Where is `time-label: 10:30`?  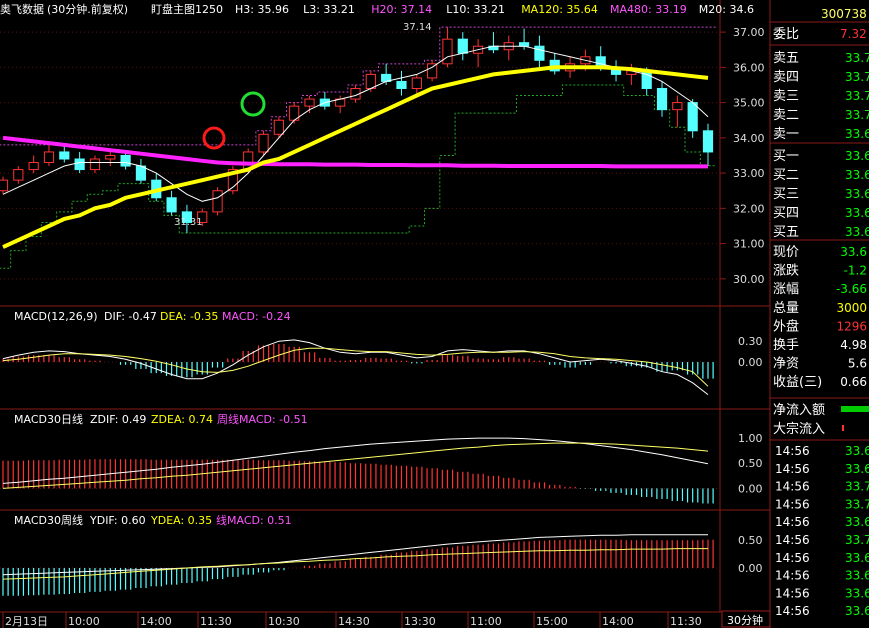 time-label: 10:30 is located at coordinates (284, 621).